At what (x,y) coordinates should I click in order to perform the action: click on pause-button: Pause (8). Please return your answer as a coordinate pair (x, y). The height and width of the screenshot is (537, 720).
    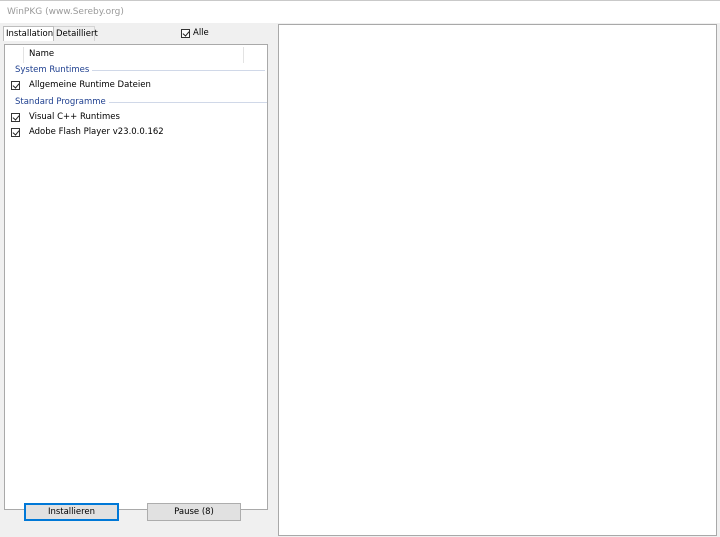
    Looking at the image, I should click on (194, 512).